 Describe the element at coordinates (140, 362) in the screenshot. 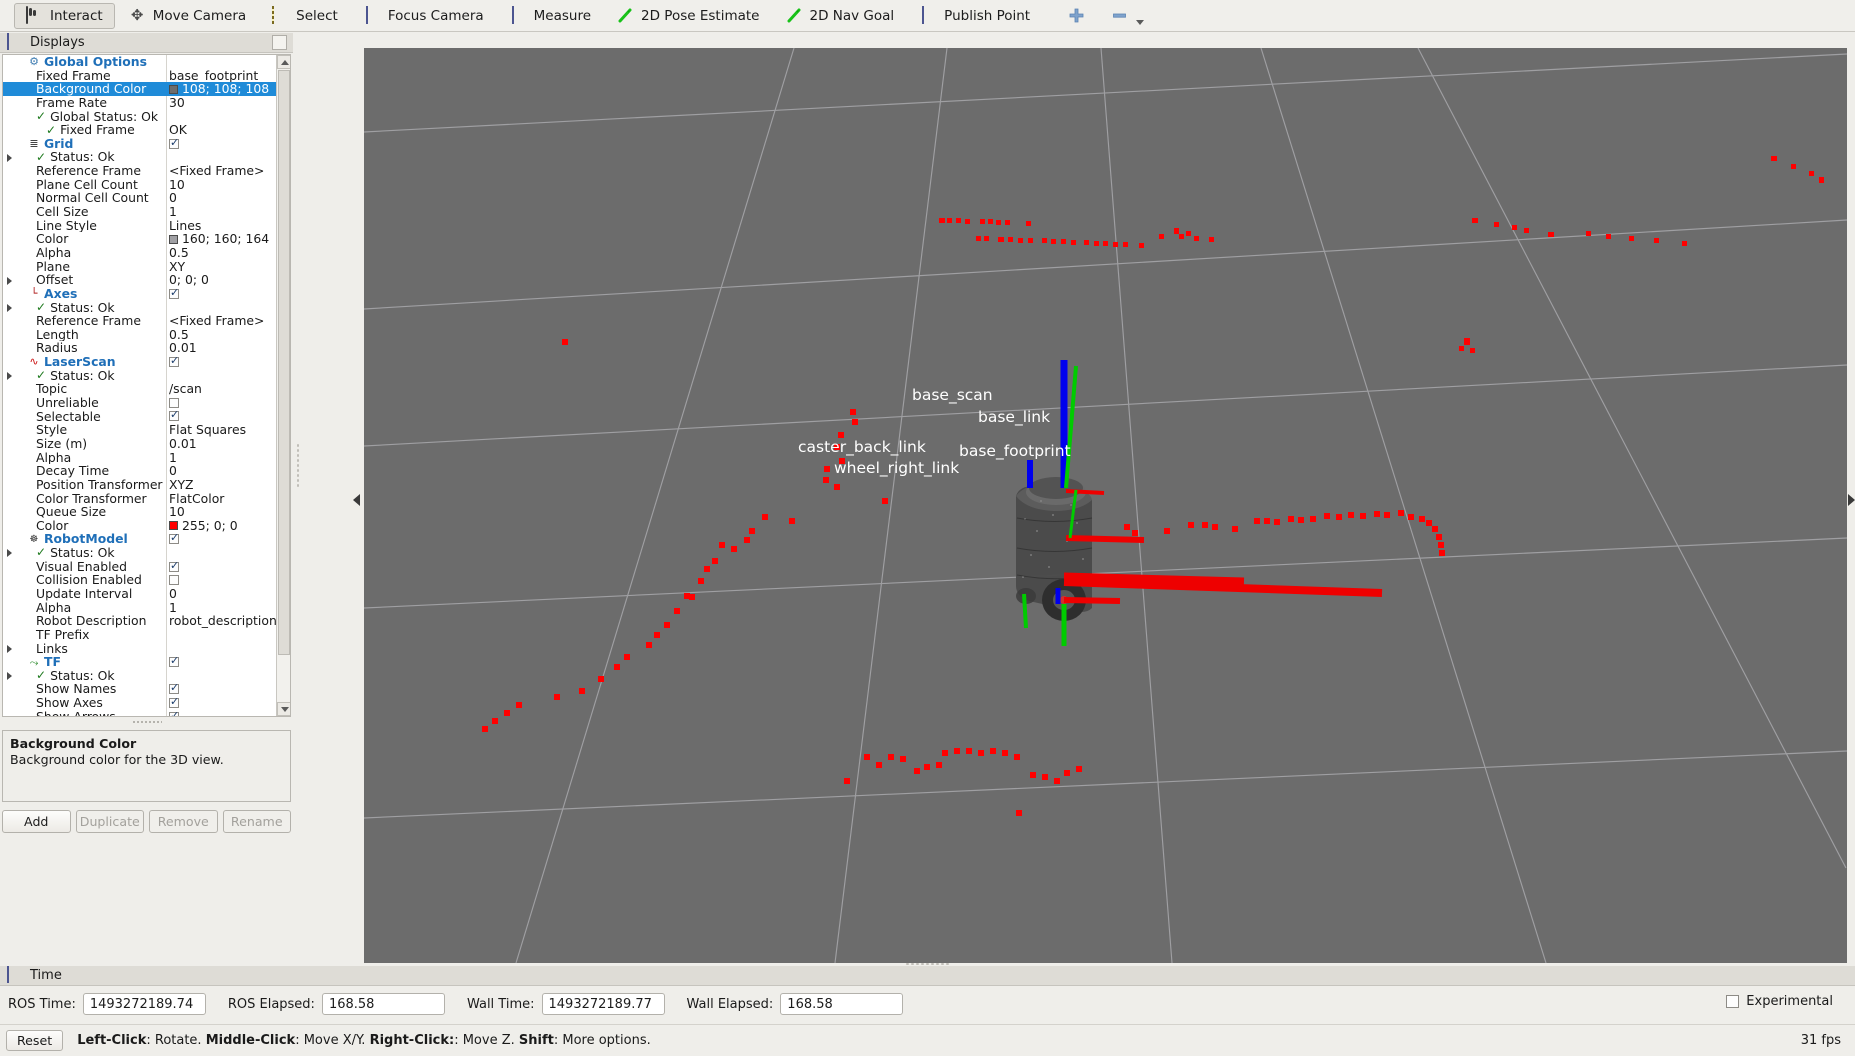

I see `display-tree-row: ∿ LaserScan` at that location.